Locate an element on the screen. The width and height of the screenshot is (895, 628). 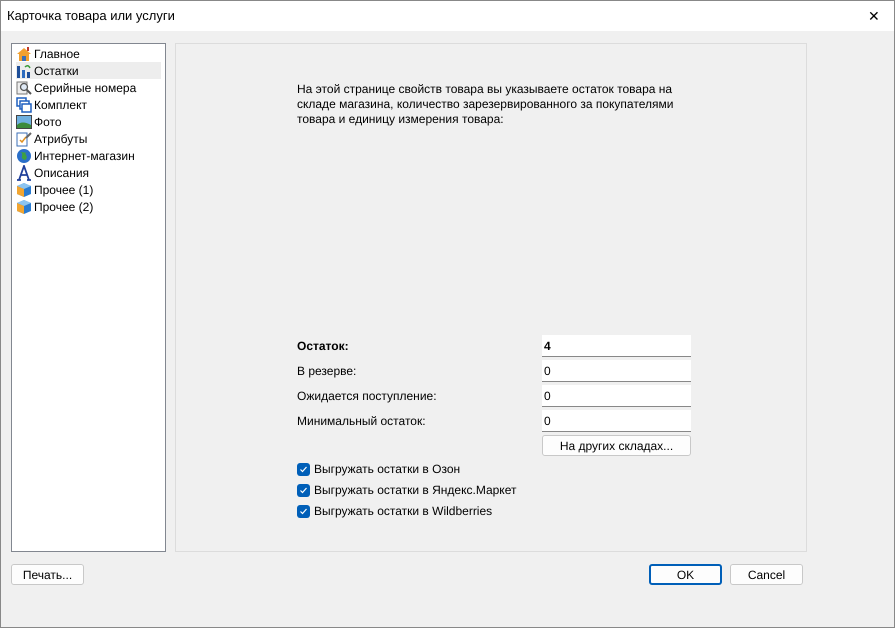
input-field: 4 is located at coordinates (616, 346).